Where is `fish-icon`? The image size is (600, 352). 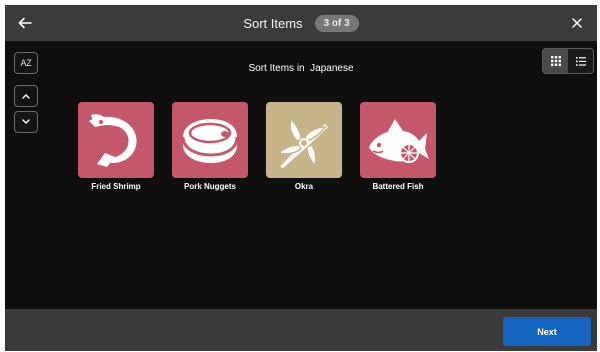
fish-icon is located at coordinates (399, 141).